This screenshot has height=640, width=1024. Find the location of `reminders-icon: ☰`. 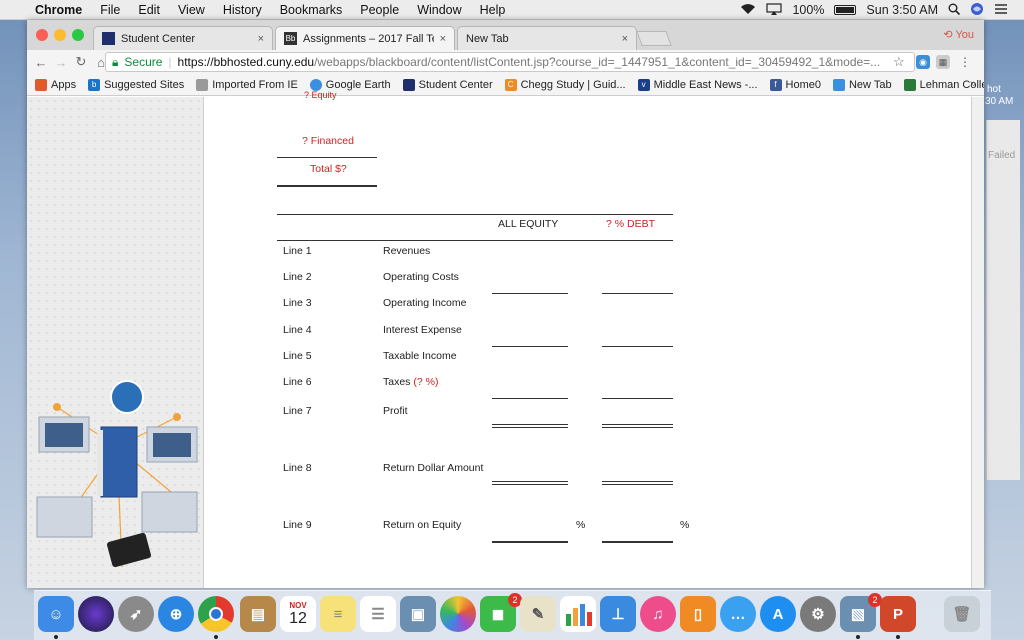

reminders-icon: ☰ is located at coordinates (378, 614).